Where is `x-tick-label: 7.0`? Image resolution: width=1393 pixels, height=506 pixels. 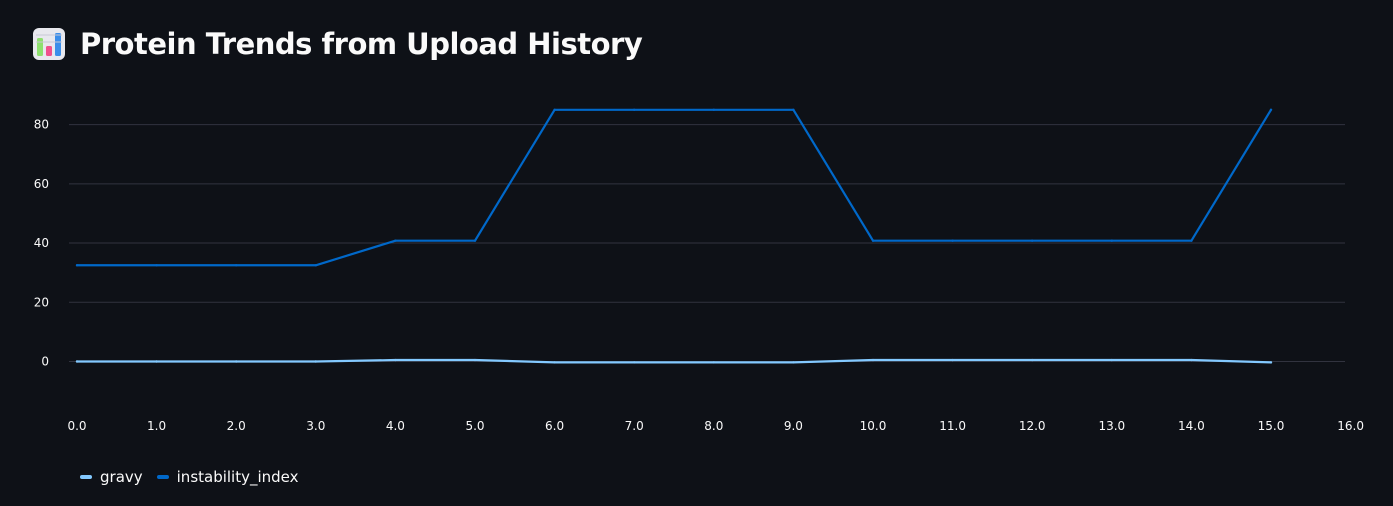 x-tick-label: 7.0 is located at coordinates (634, 426).